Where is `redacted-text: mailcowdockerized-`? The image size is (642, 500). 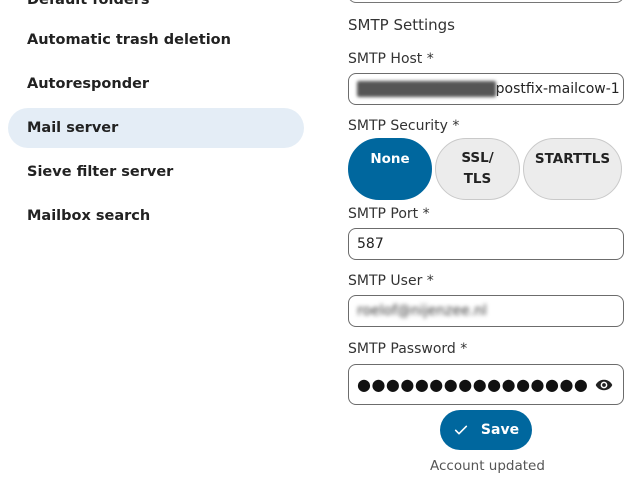
redacted-text: mailcowdockerized- is located at coordinates (426, 89).